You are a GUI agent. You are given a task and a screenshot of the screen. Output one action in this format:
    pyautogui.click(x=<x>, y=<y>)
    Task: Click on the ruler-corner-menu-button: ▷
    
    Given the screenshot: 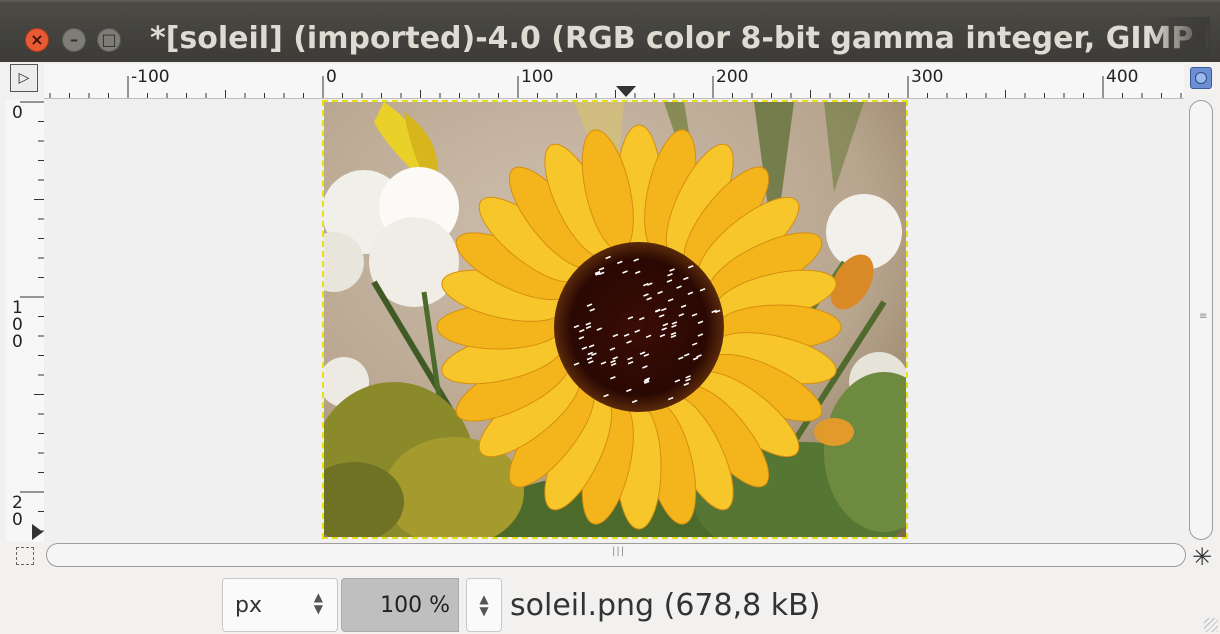 What is the action you would take?
    pyautogui.click(x=24, y=78)
    